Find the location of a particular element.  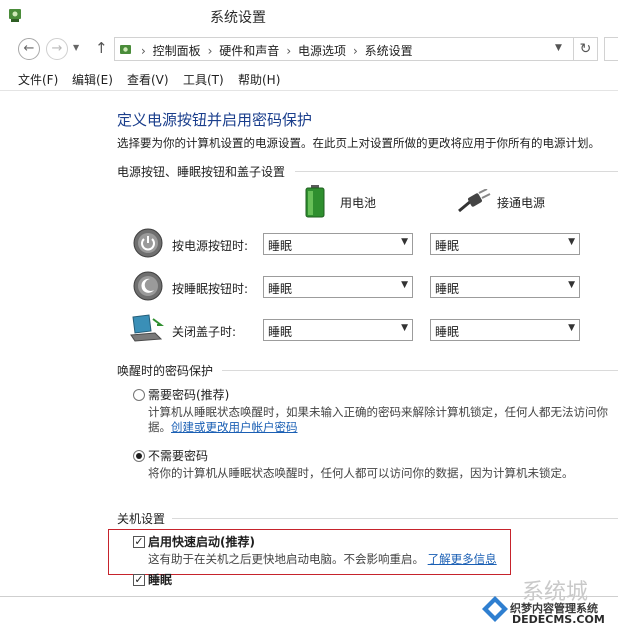

wake-password-heading: 唤醒时的密码保护 is located at coordinates (165, 371).